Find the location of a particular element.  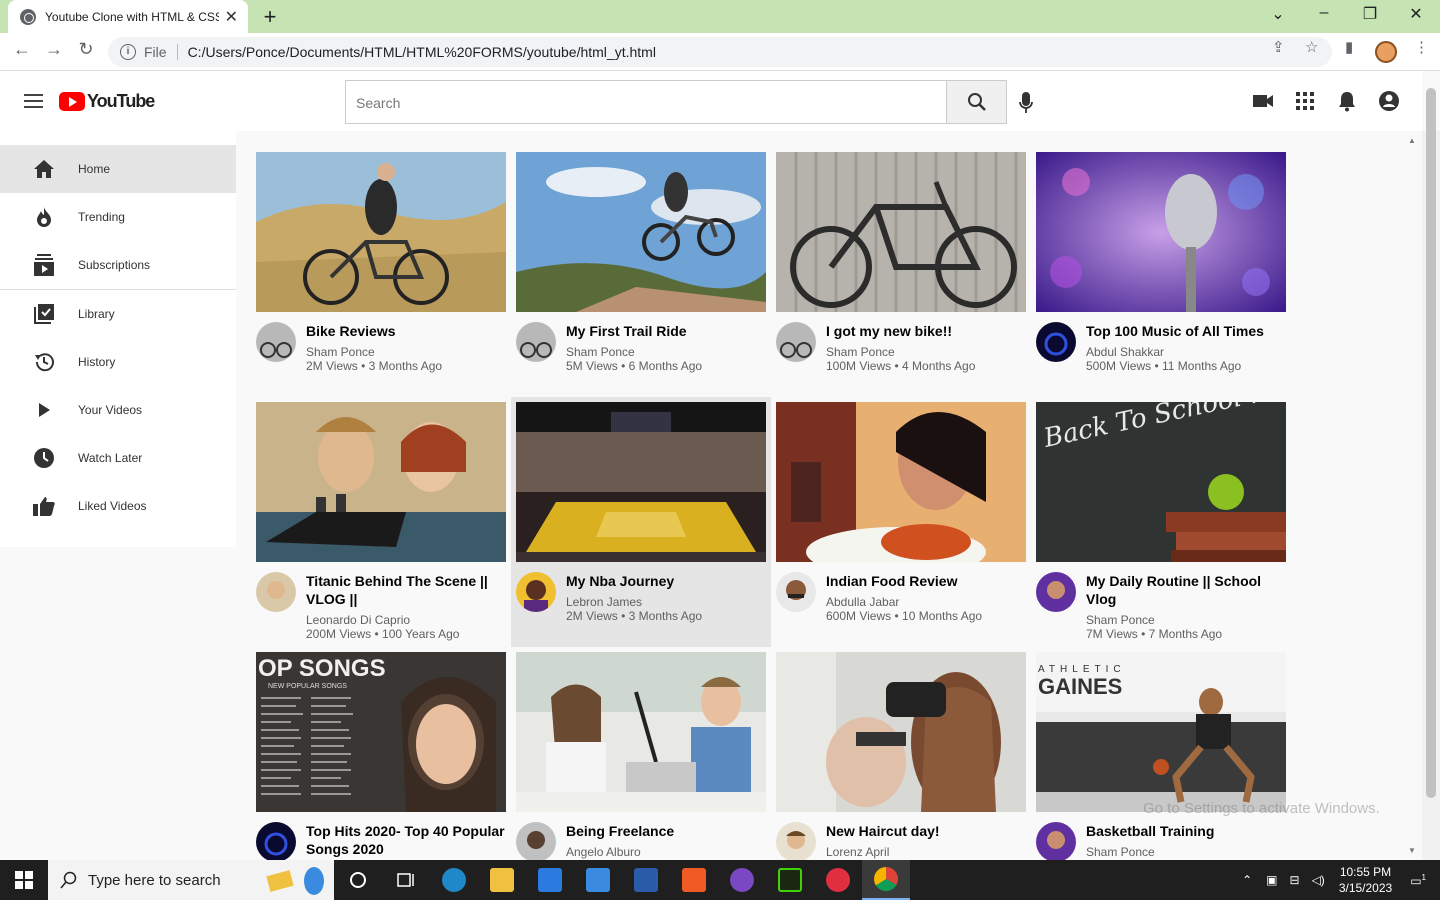

tray-chevron-up-icon: ⌃ is located at coordinates (1247, 880).